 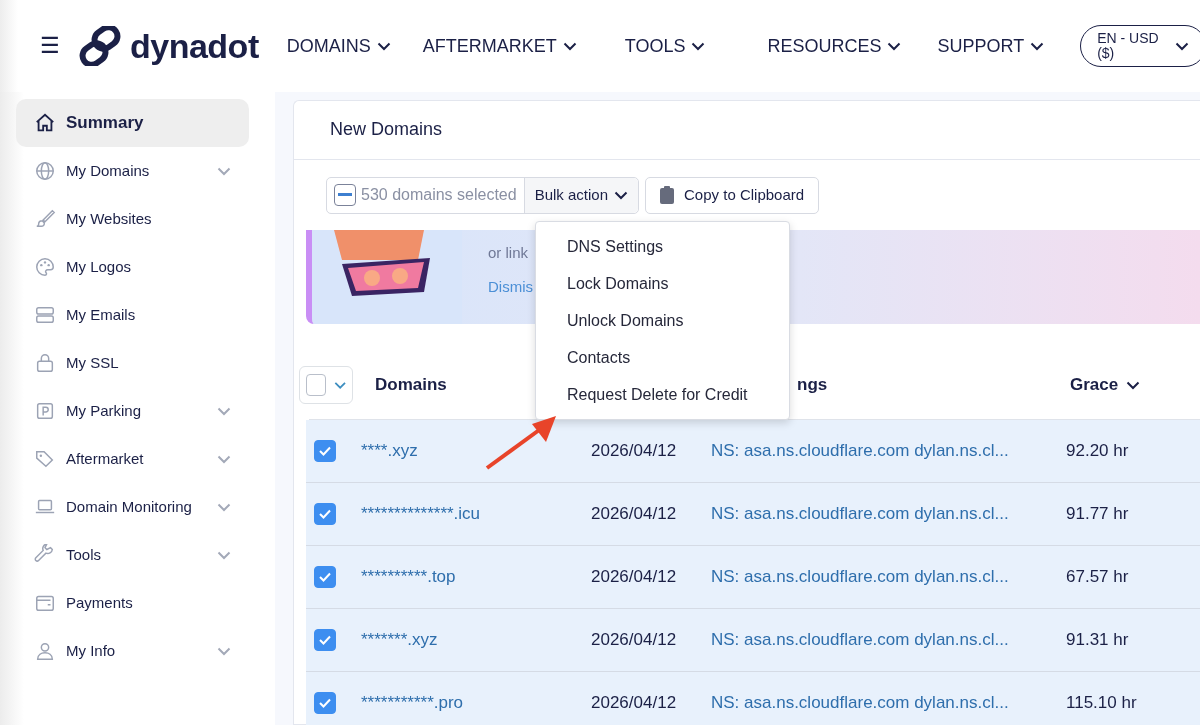 What do you see at coordinates (45, 363) in the screenshot?
I see `lock-icon` at bounding box center [45, 363].